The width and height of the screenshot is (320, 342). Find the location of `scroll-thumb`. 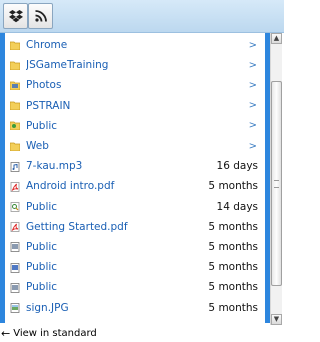

scroll-thumb is located at coordinates (276, 183).